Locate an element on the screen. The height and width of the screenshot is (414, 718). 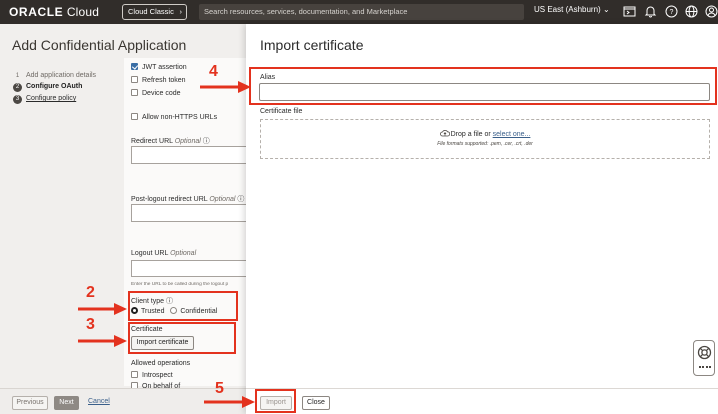
help-icon: ? is located at coordinates (671, 11).